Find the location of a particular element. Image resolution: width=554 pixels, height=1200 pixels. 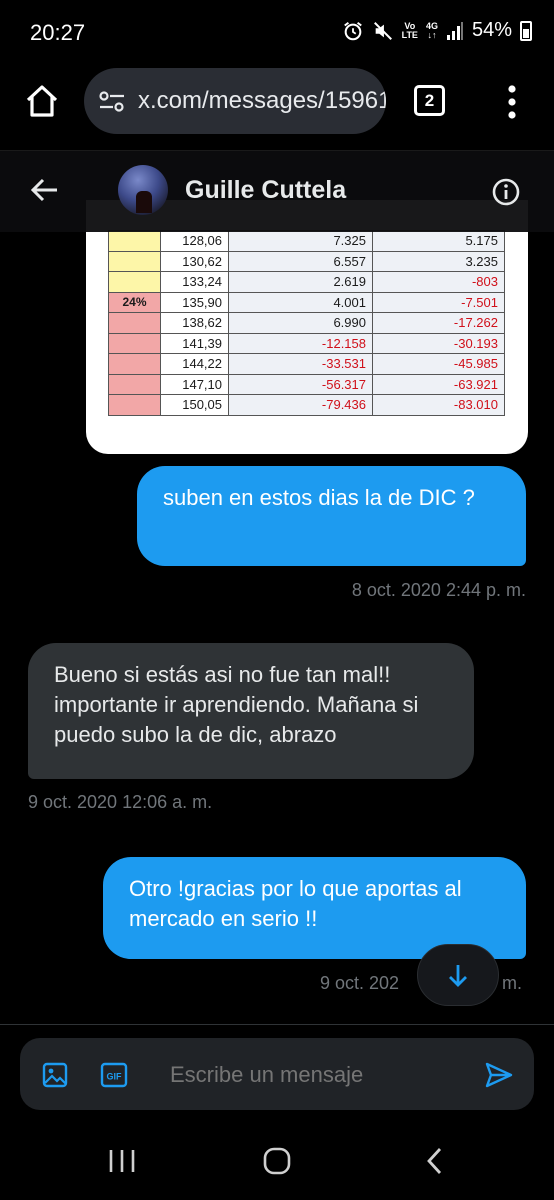

send-icon is located at coordinates (499, 1075).